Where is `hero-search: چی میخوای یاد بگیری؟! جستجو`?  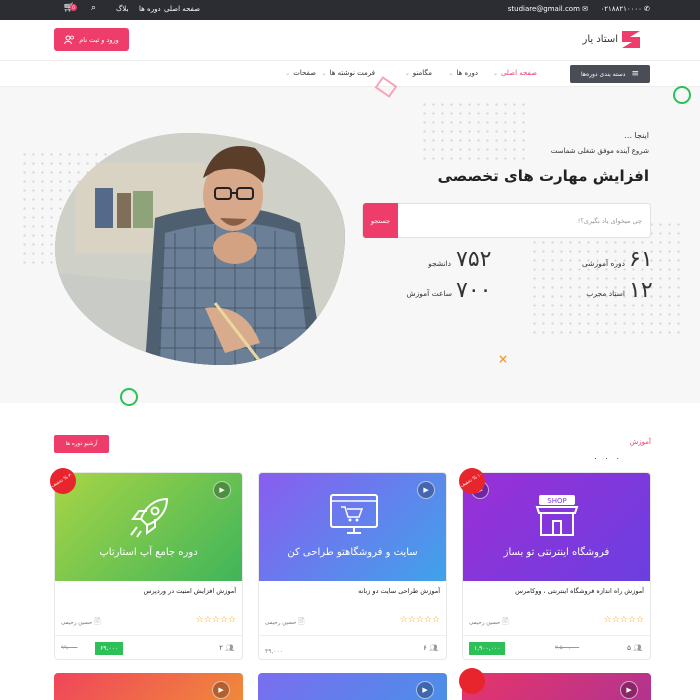 hero-search: چی میخوای یاد بگیری؟! جستجو is located at coordinates (506, 220).